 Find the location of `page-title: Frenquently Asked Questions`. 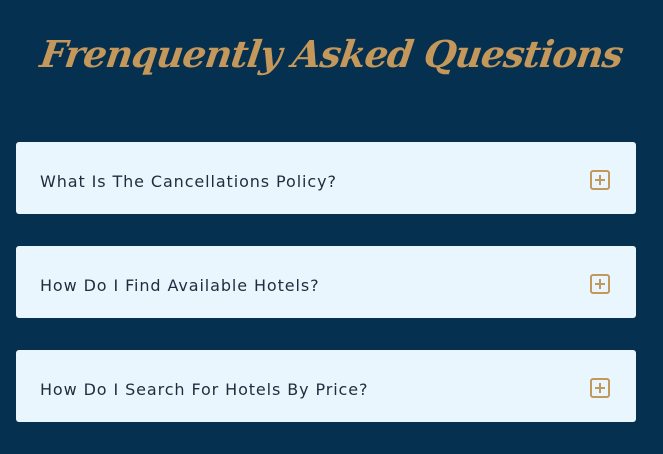

page-title: Frenquently Asked Questions is located at coordinates (331, 54).